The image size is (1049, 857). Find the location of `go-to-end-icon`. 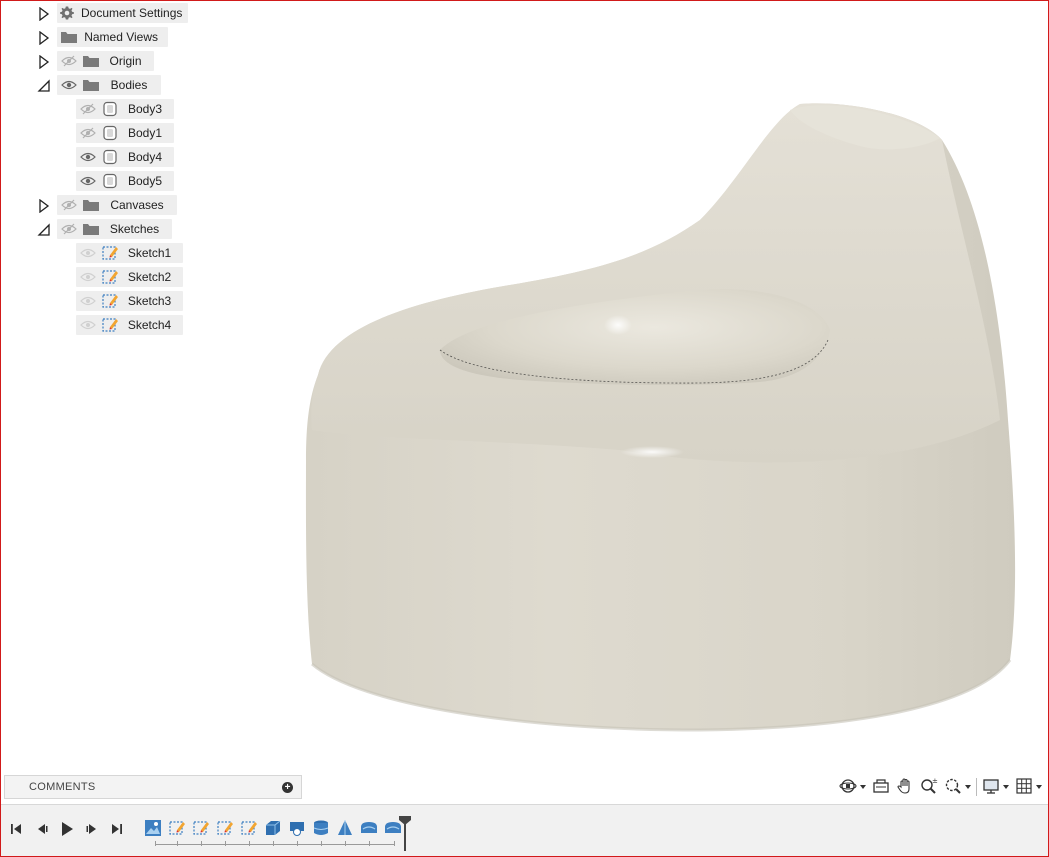

go-to-end-icon is located at coordinates (117, 830).